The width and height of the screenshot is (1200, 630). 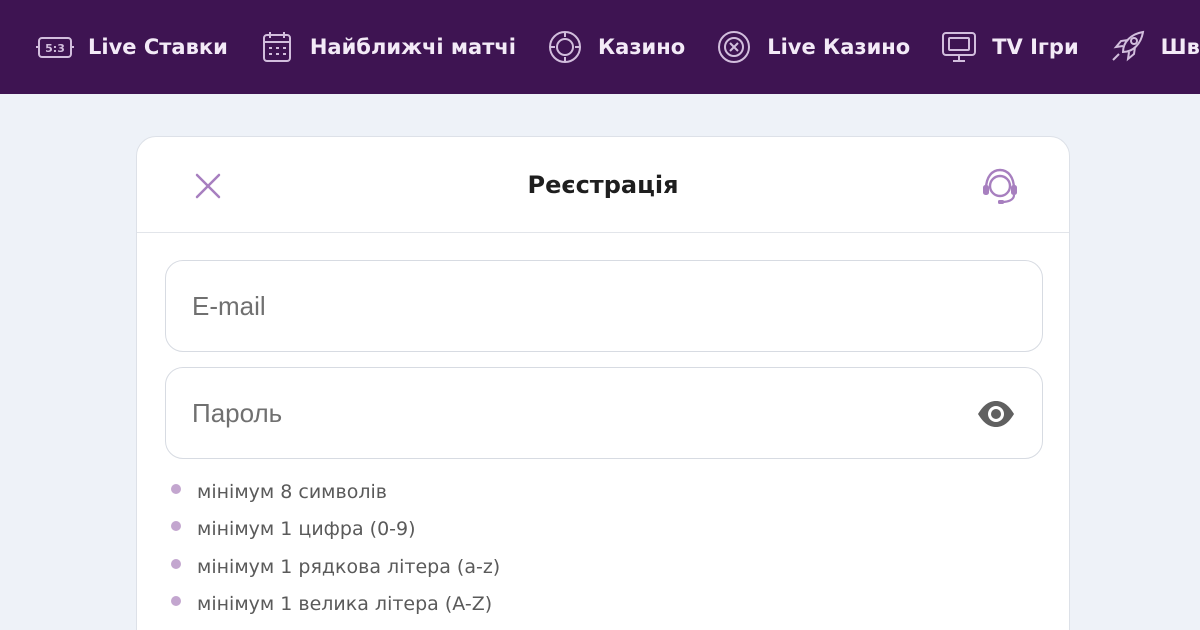 What do you see at coordinates (1127, 46) in the screenshot?
I see `rocket-icon` at bounding box center [1127, 46].